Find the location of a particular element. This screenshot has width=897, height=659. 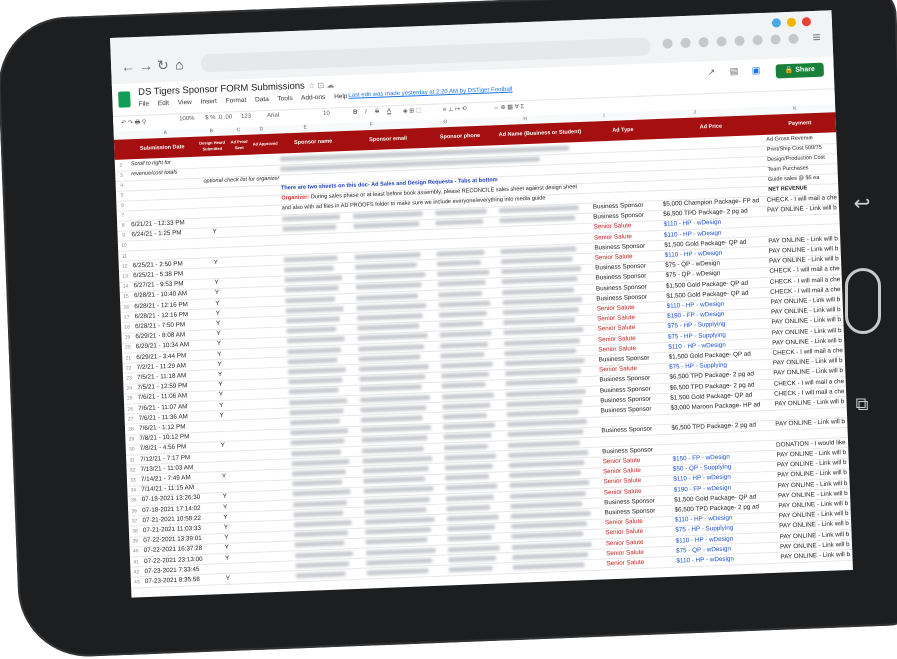

home-button is located at coordinates (863, 301).